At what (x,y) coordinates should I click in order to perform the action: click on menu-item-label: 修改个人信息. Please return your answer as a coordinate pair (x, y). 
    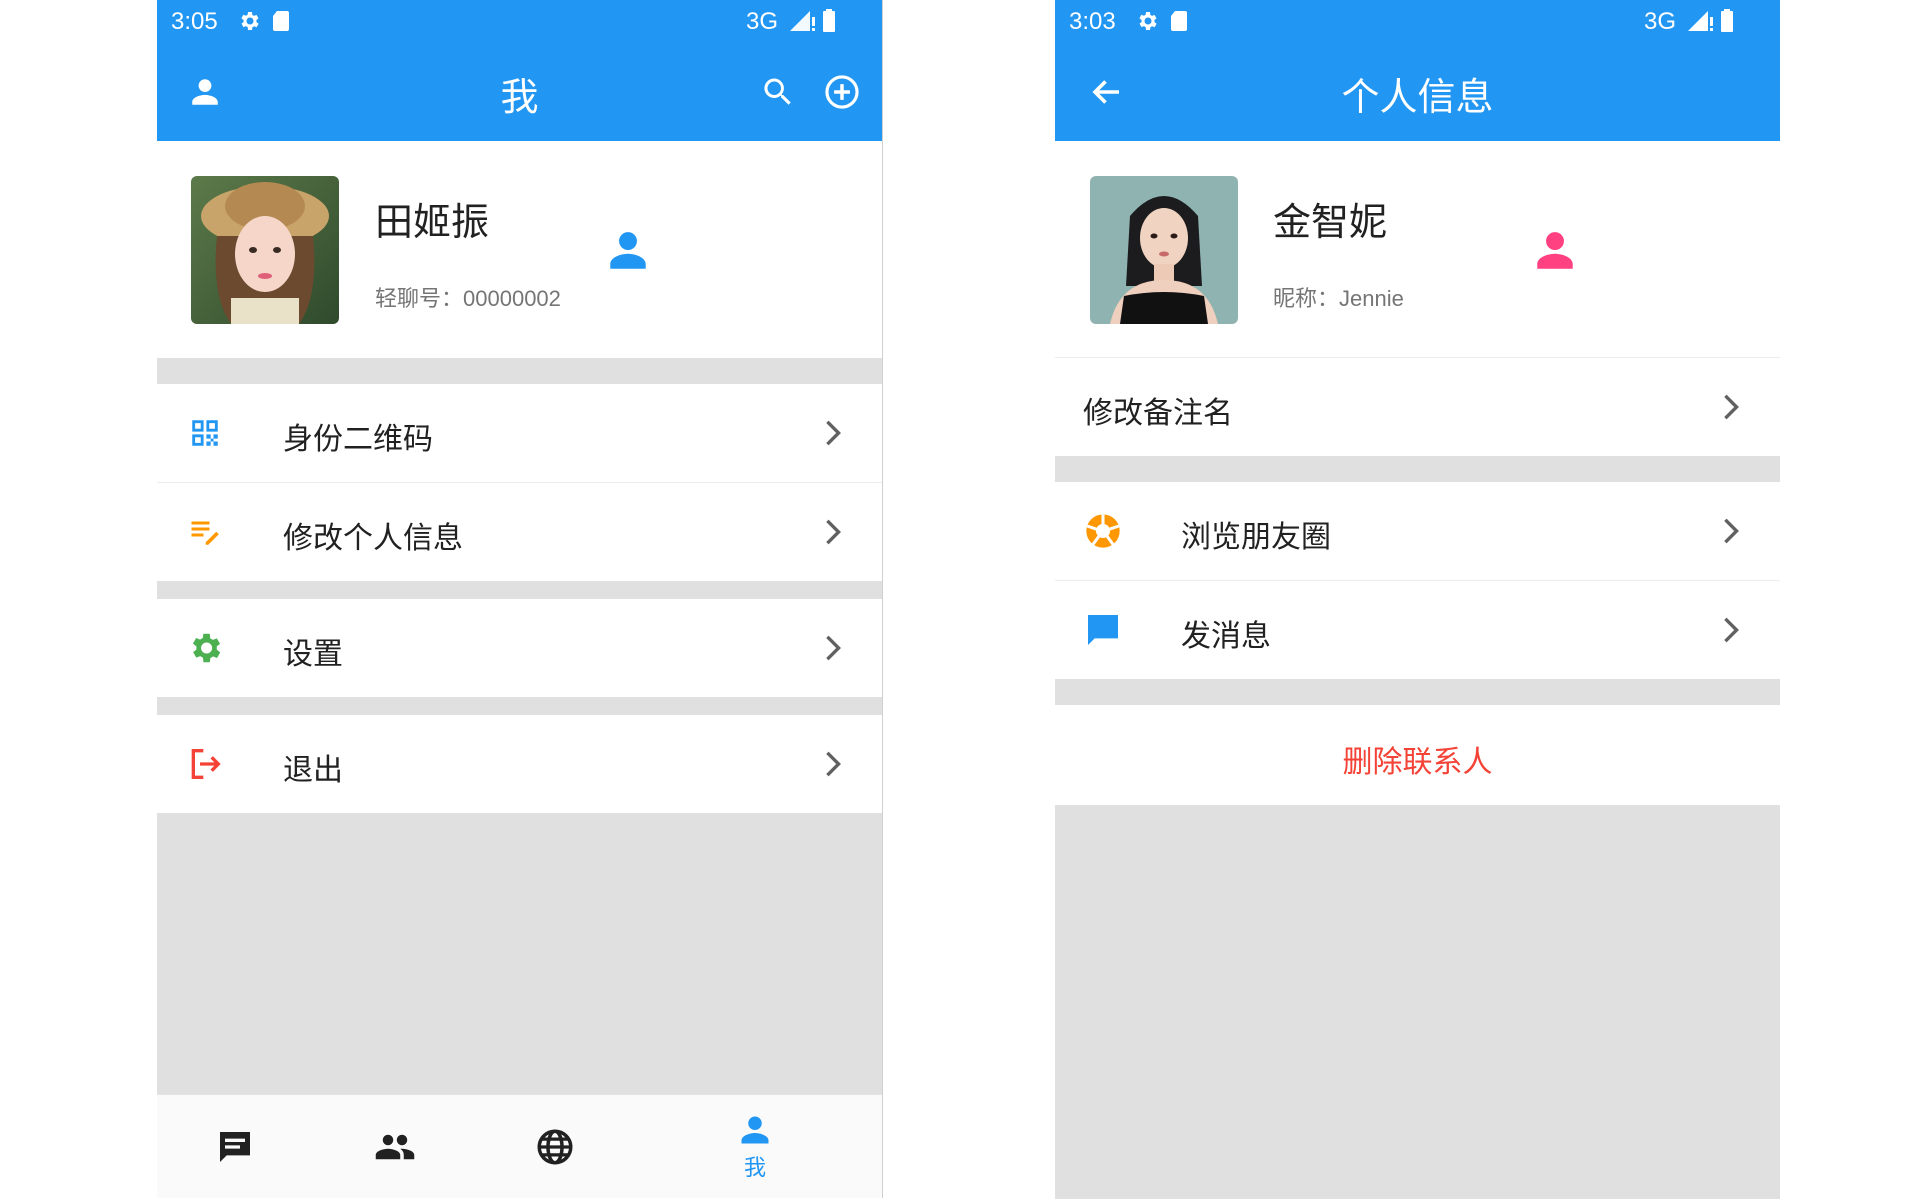
    Looking at the image, I should click on (373, 538).